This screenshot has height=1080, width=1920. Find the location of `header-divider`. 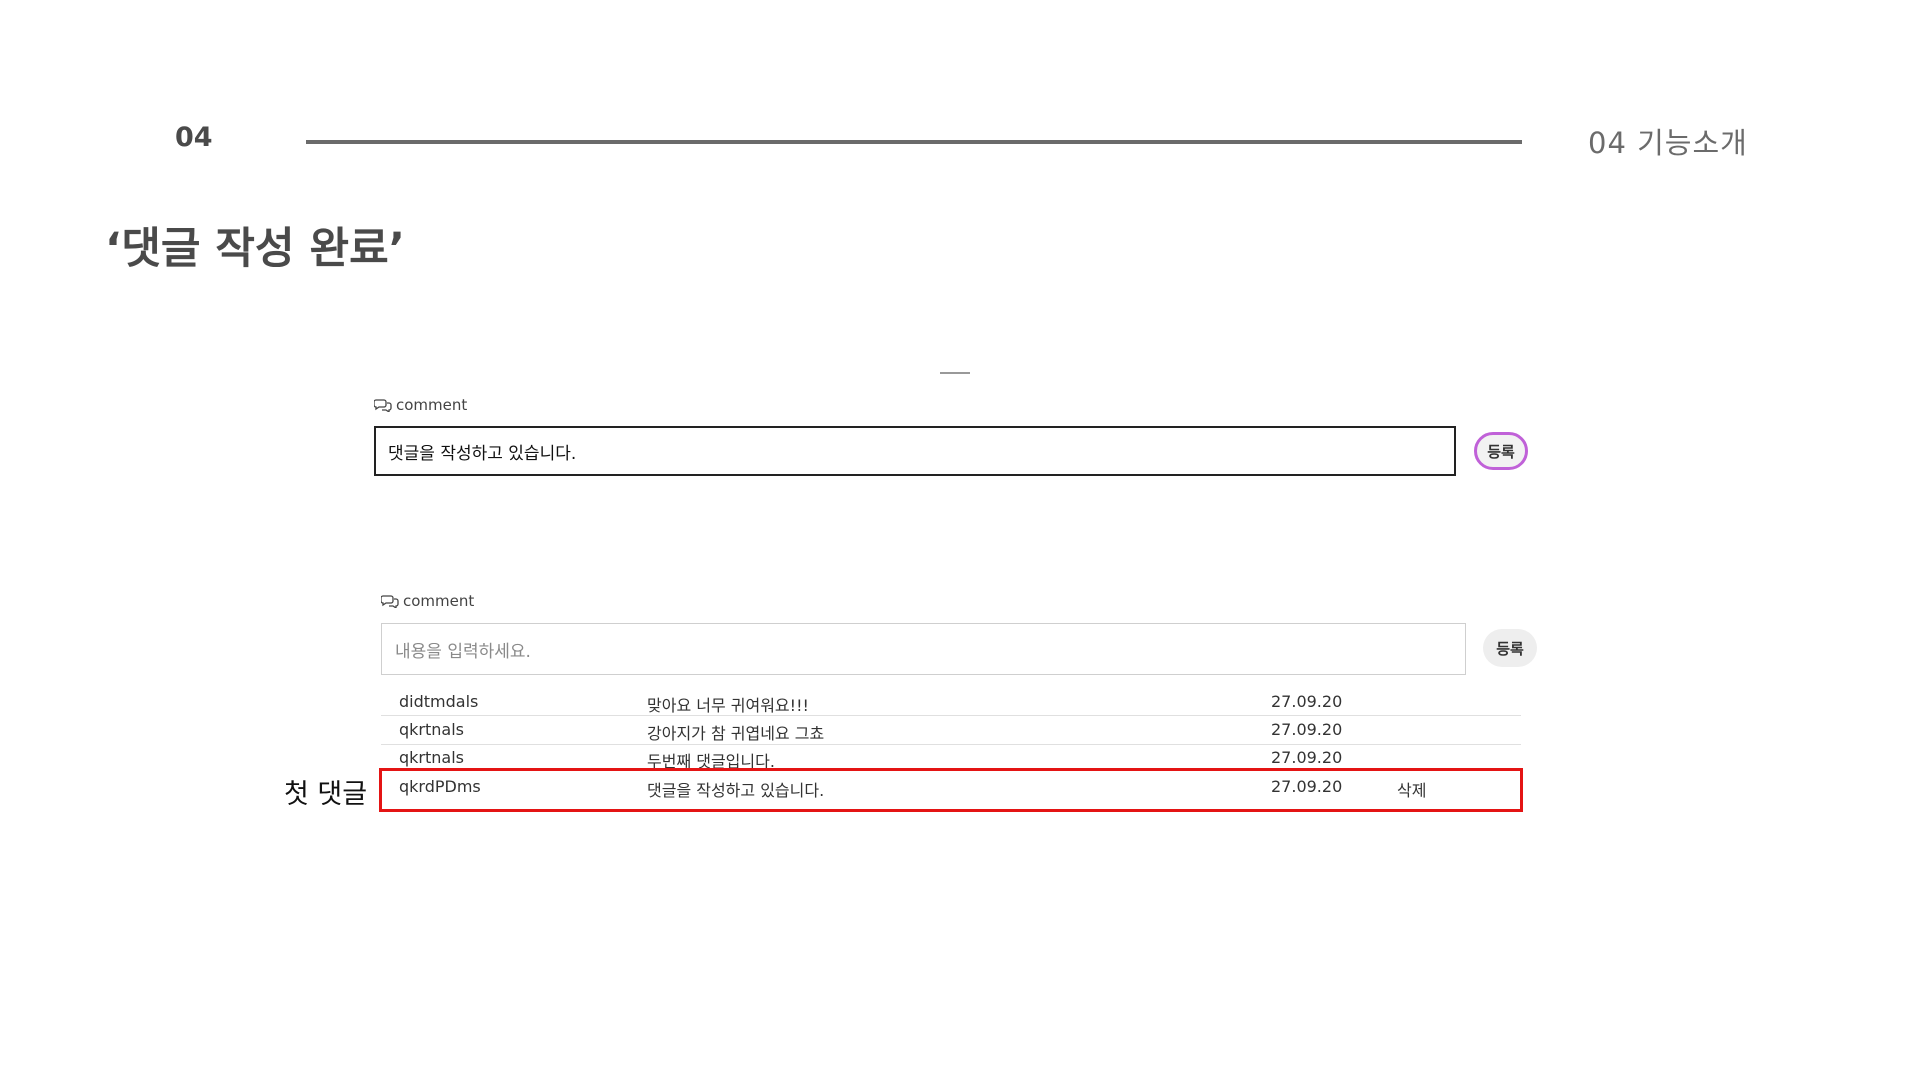

header-divider is located at coordinates (914, 142).